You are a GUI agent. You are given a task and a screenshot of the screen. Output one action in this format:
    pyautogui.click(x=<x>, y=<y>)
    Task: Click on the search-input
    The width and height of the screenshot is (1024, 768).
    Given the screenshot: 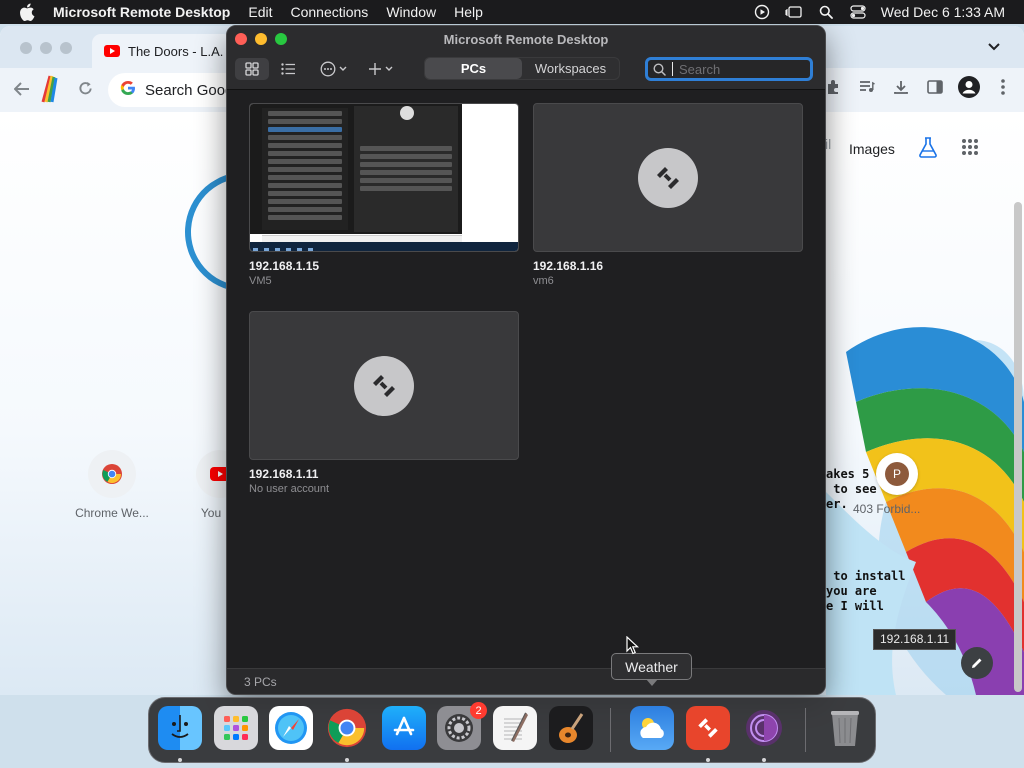 What is the action you would take?
    pyautogui.click(x=743, y=69)
    